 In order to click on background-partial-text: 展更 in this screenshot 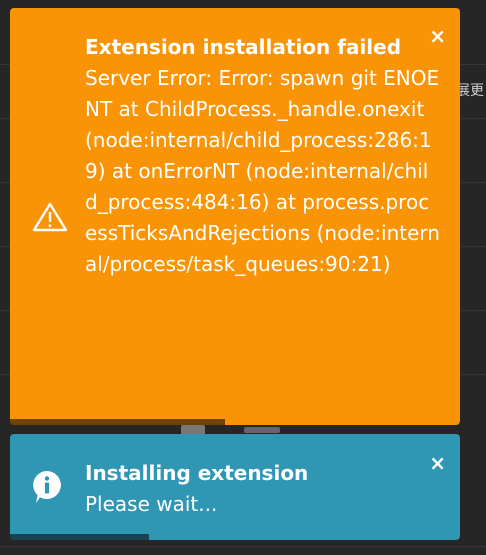, I will do `click(470, 91)`.